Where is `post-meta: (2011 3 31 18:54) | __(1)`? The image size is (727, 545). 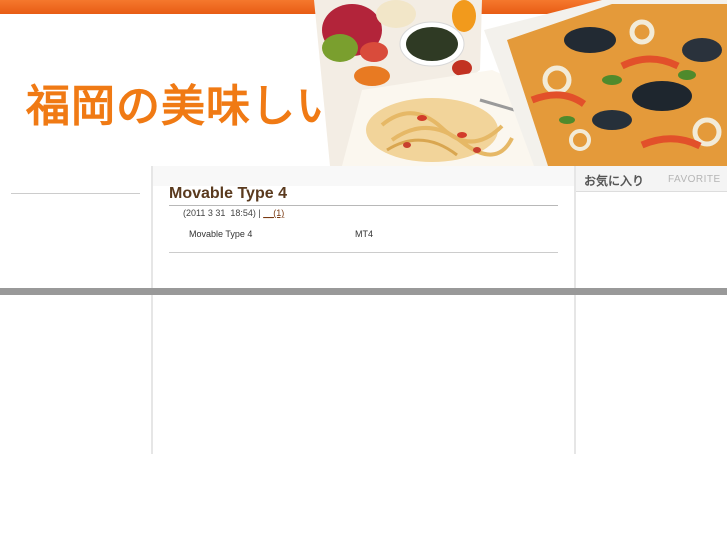
post-meta: (2011 3 31 18:54) | __(1) is located at coordinates (233, 213).